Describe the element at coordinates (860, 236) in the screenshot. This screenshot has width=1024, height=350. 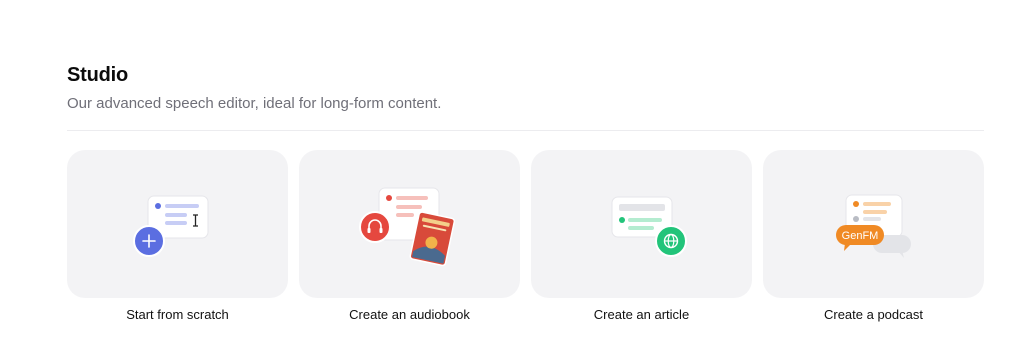
I see `genfm-badge-text: GenFM` at that location.